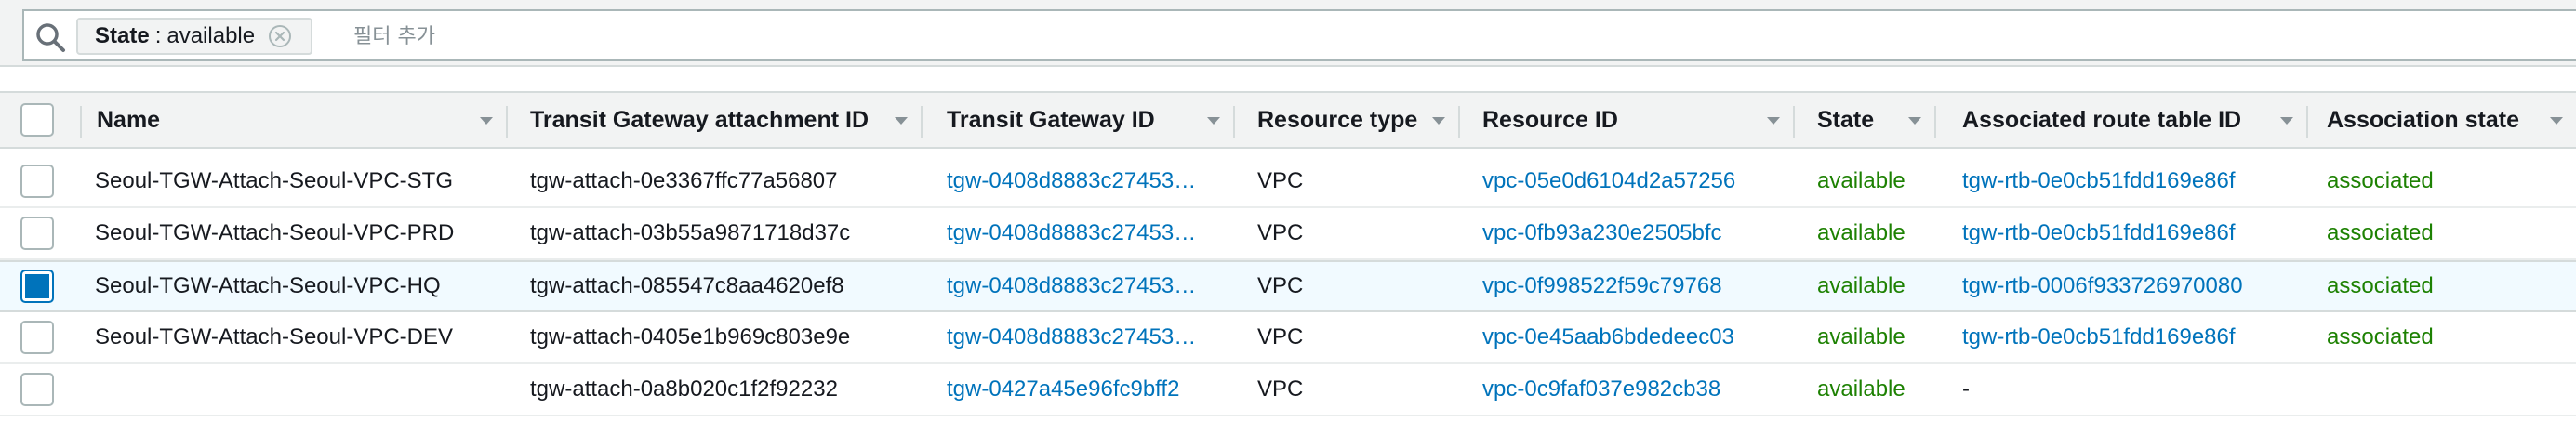  What do you see at coordinates (1602, 286) in the screenshot?
I see `resource-id-link: vpc-0f998522f59c79768` at bounding box center [1602, 286].